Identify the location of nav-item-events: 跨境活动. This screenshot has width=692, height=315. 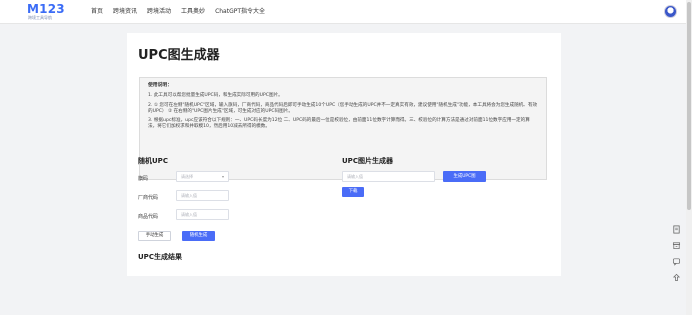
(159, 12).